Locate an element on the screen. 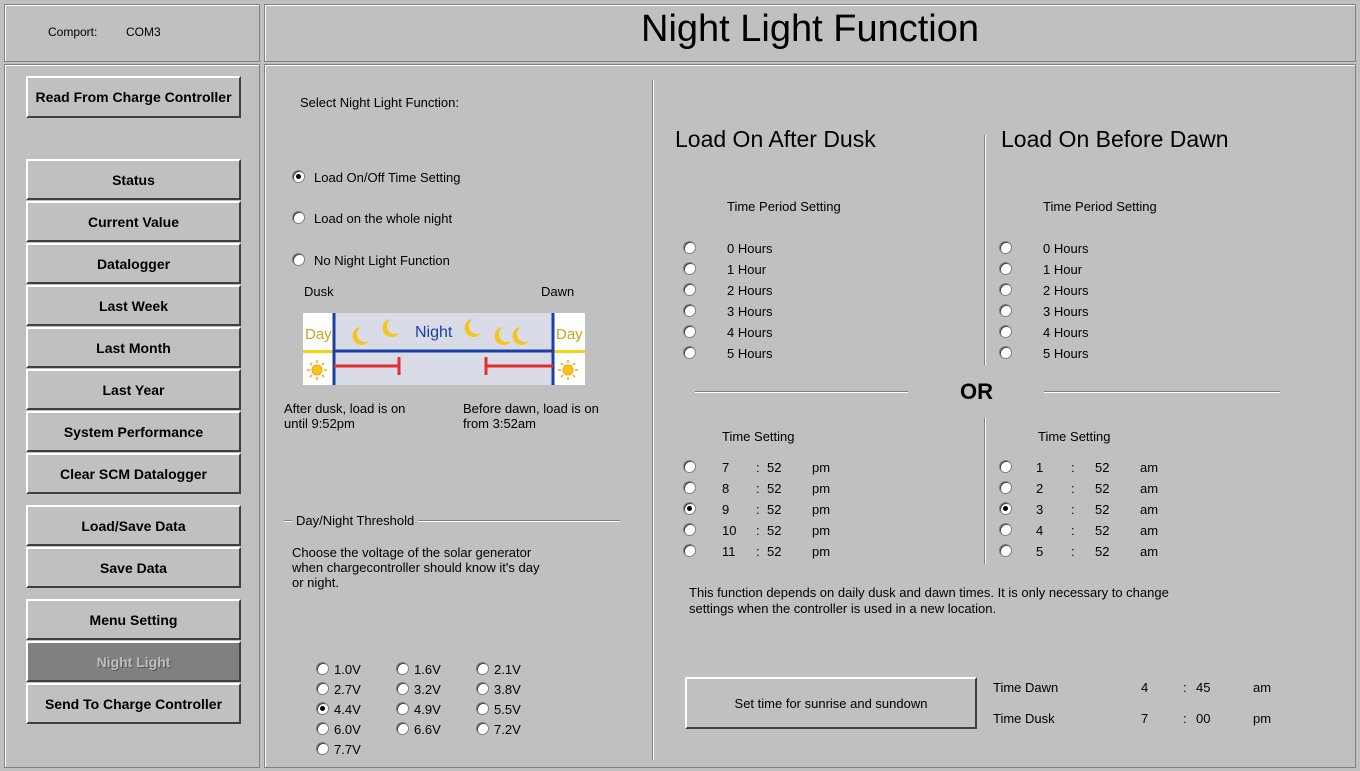  before_dawn-period-label: 4 Hours is located at coordinates (1066, 332).